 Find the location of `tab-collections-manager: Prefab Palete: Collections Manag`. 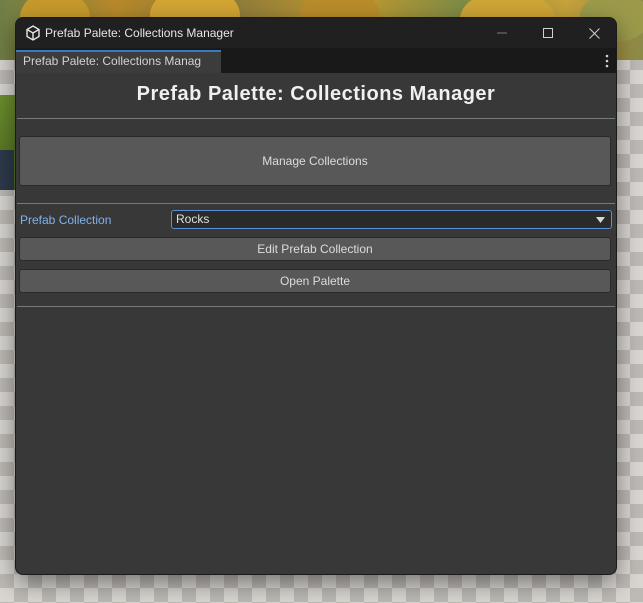

tab-collections-manager: Prefab Palete: Collections Manag is located at coordinates (118, 61).